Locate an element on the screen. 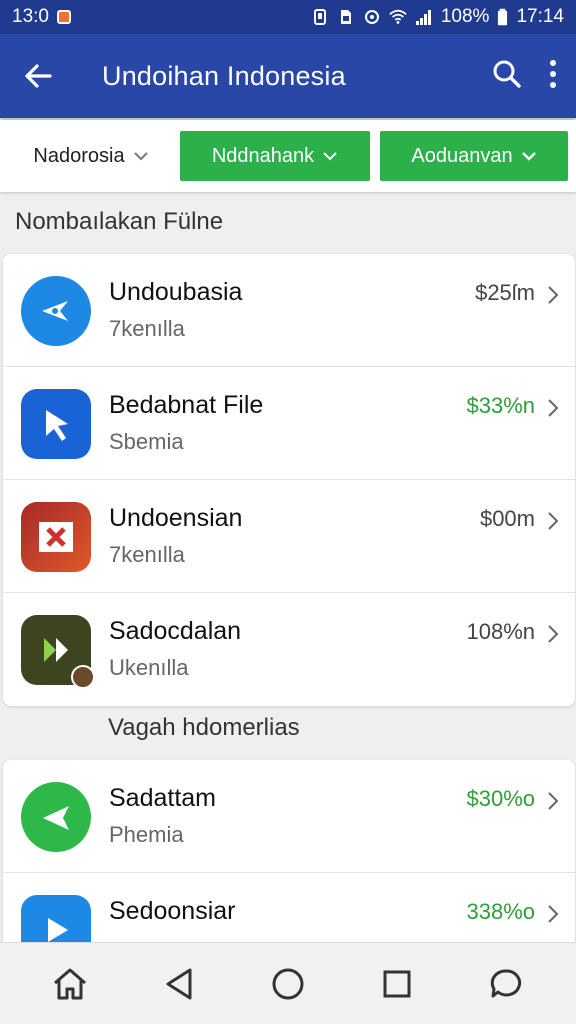  more-options-button is located at coordinates (553, 76).